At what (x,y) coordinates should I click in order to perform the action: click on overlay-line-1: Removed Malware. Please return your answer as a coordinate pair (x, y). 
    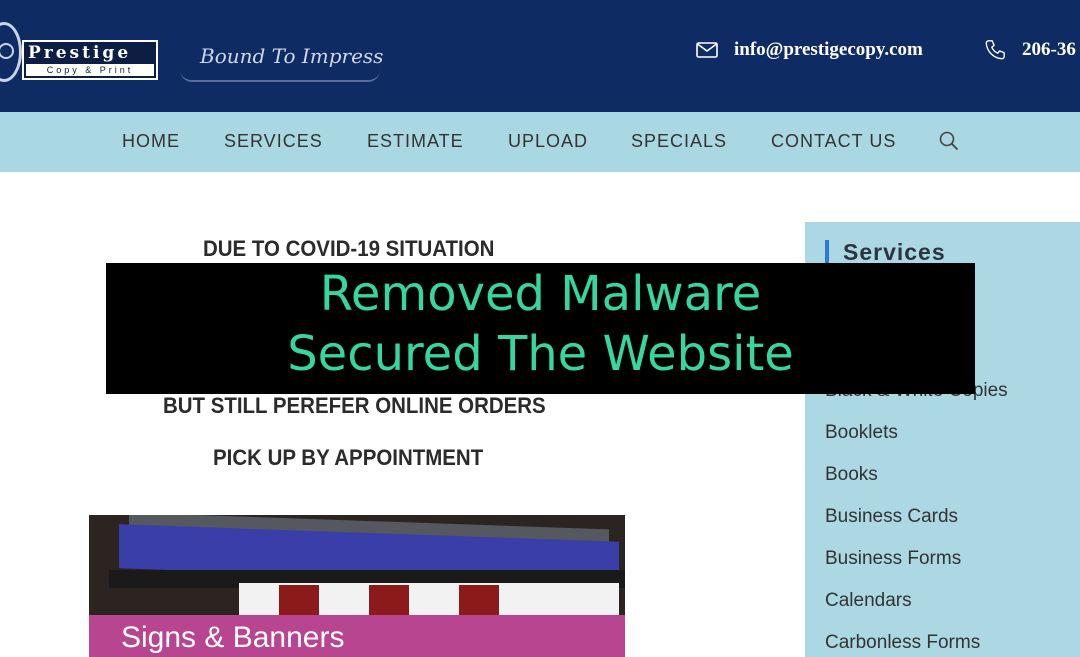
    Looking at the image, I should click on (540, 294).